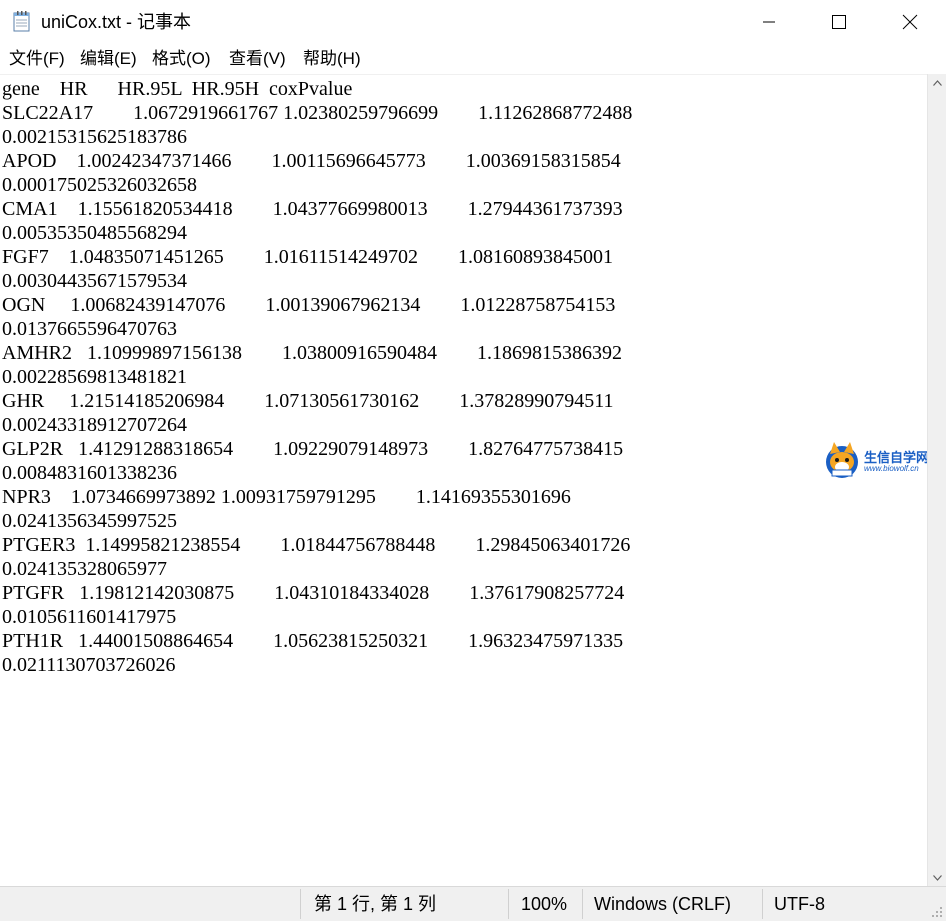 The height and width of the screenshot is (921, 946). Describe the element at coordinates (21, 21) in the screenshot. I see `notepad-icon` at that location.